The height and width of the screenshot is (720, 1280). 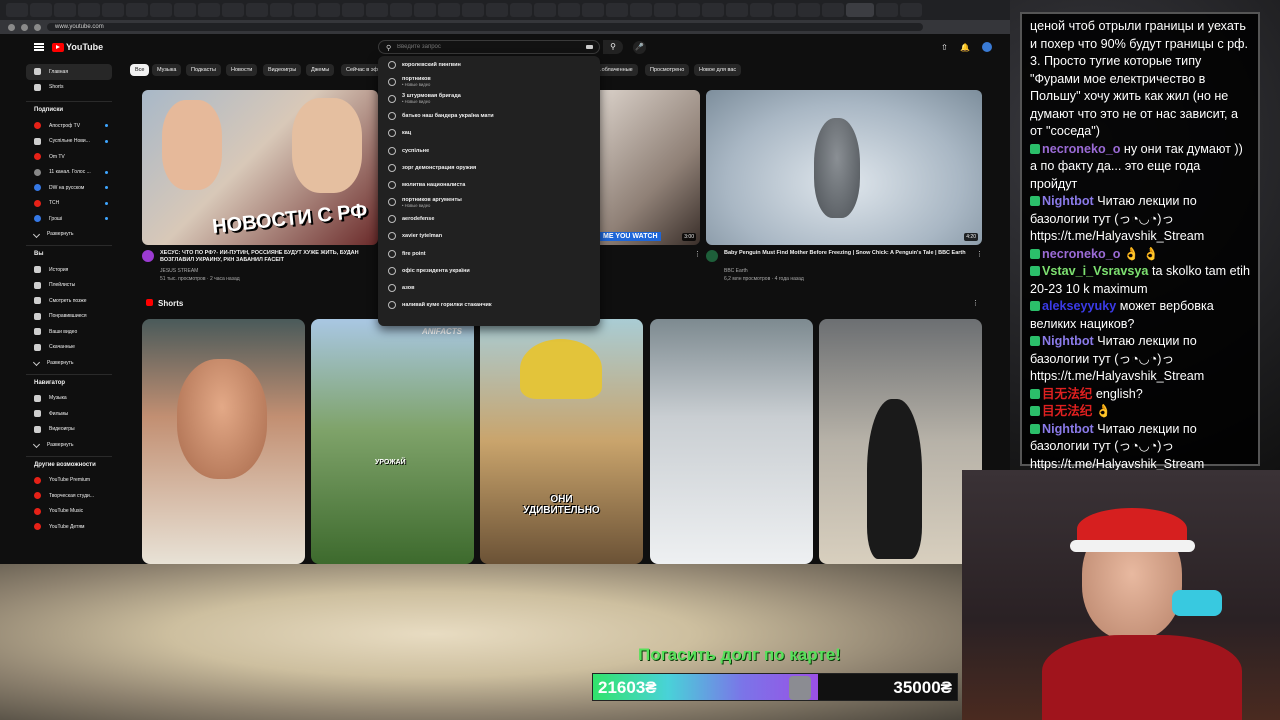 I want to click on search-suggestion: кац, so click(x=489, y=133).